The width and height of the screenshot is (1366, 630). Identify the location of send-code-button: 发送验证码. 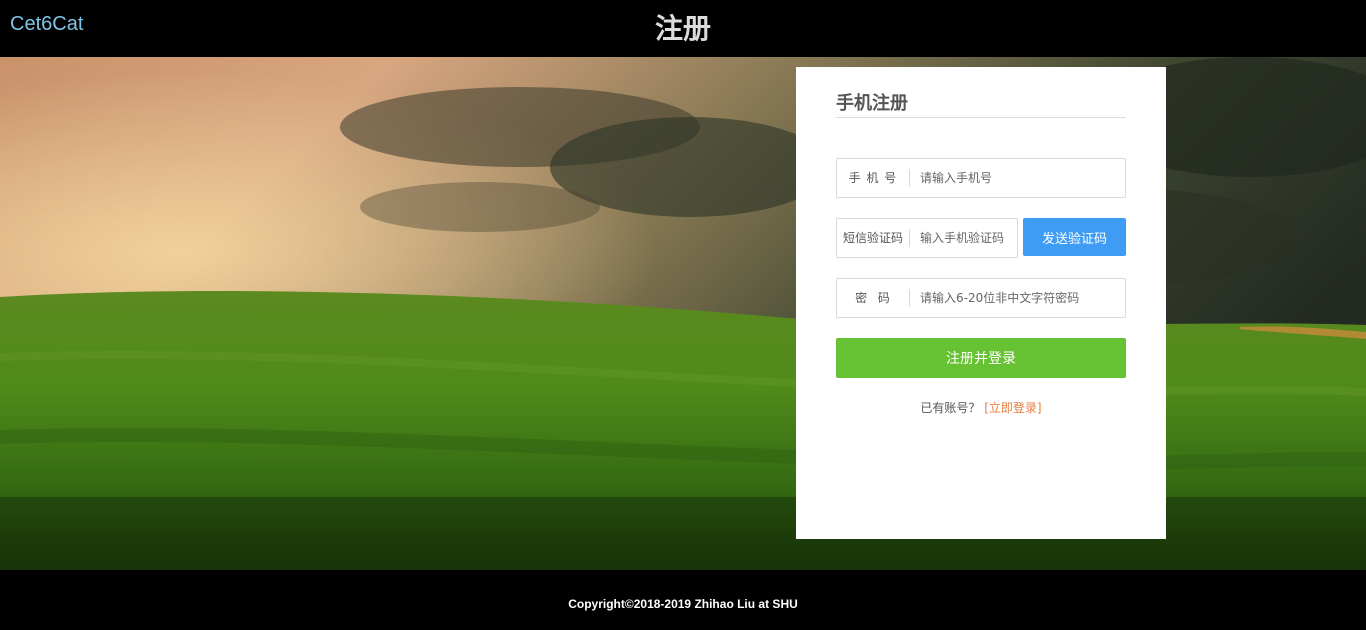
(1074, 237).